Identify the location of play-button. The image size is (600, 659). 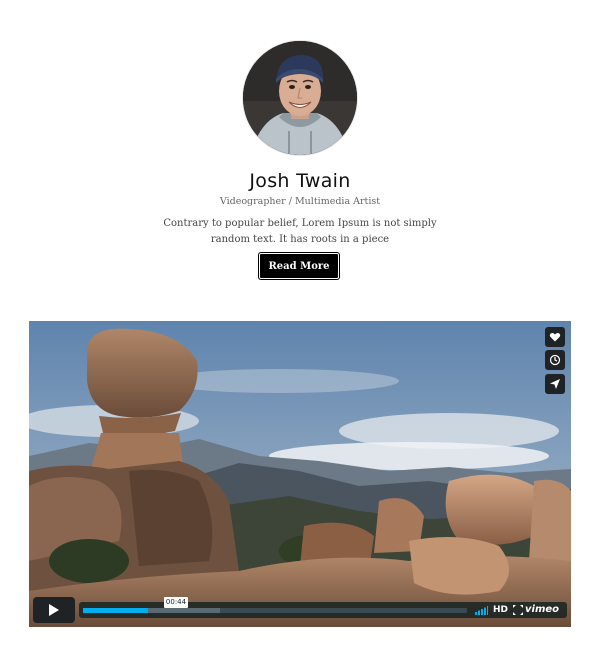
(54, 610).